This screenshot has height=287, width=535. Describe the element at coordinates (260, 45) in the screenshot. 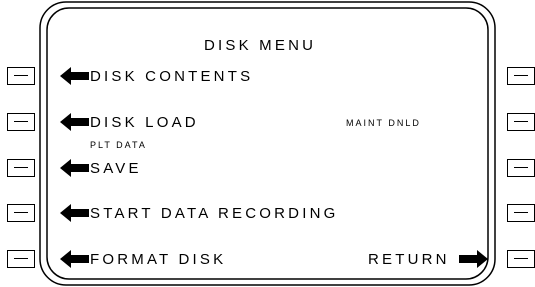

I see `page-title: DISK MENU` at that location.